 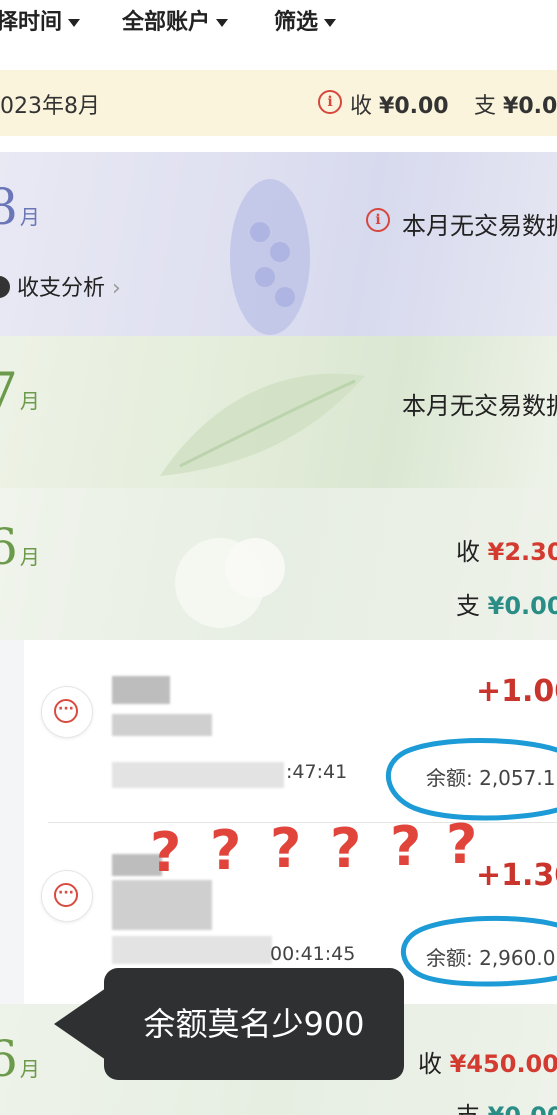 What do you see at coordinates (522, 552) in the screenshot?
I see `income-value: ¥2.30` at bounding box center [522, 552].